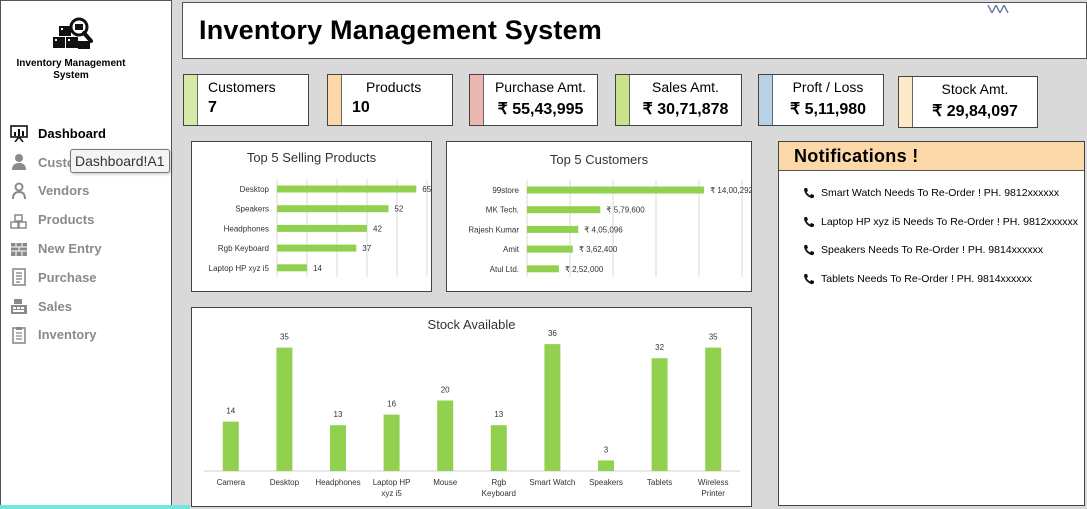 This screenshot has width=1087, height=509. Describe the element at coordinates (975, 111) in the screenshot. I see `kpi-value: ₹ 29,84,097` at that location.